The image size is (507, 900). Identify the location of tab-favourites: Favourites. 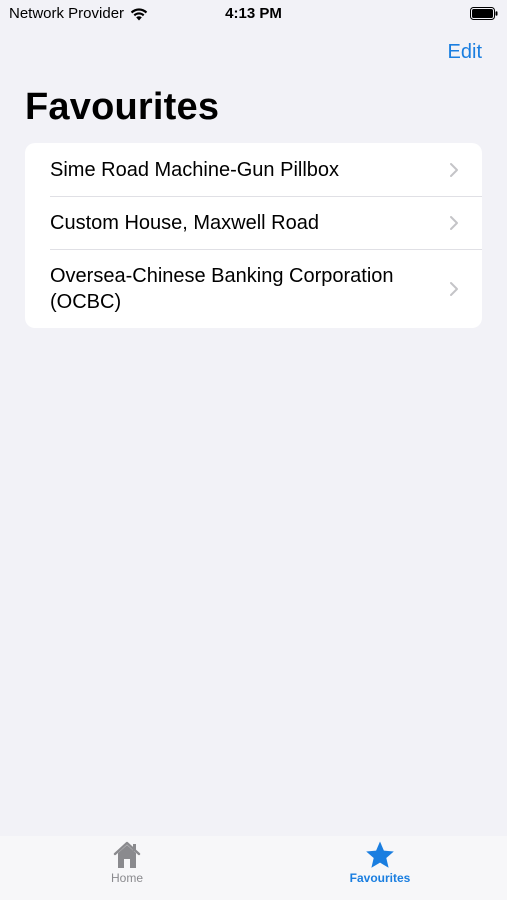
(380, 862).